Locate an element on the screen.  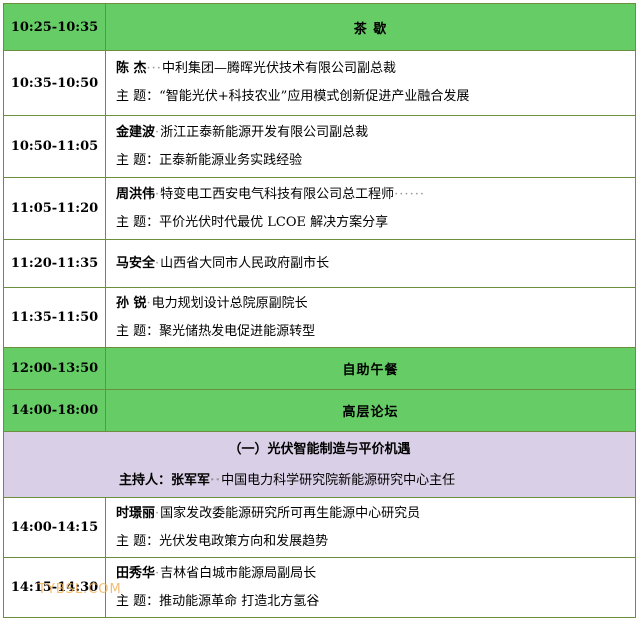
speaker-cell: 马安全·山西省大同市人民政府副市长 is located at coordinates (370, 263).